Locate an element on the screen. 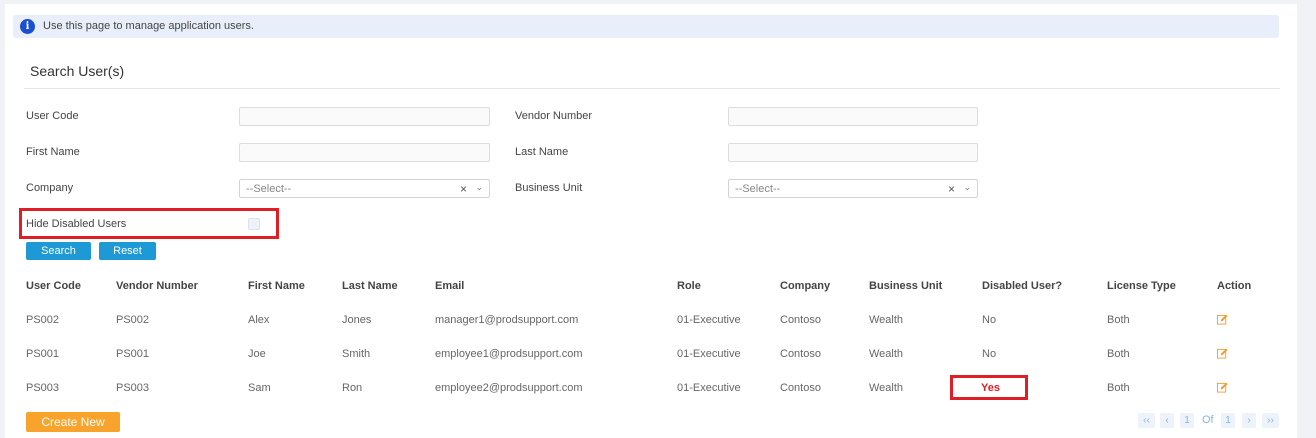 This screenshot has height=438, width=1316. table-cell: Joe is located at coordinates (257, 354).